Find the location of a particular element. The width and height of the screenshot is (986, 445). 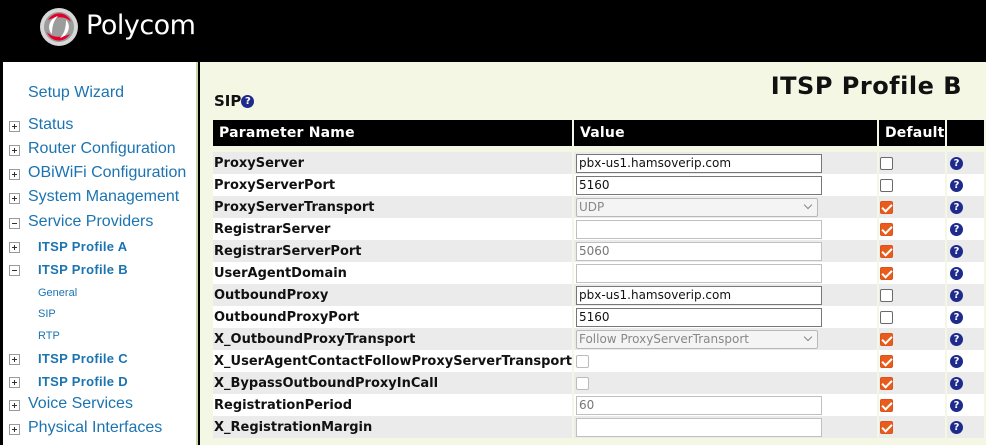

table-row: ProxyServer? is located at coordinates (598, 163).